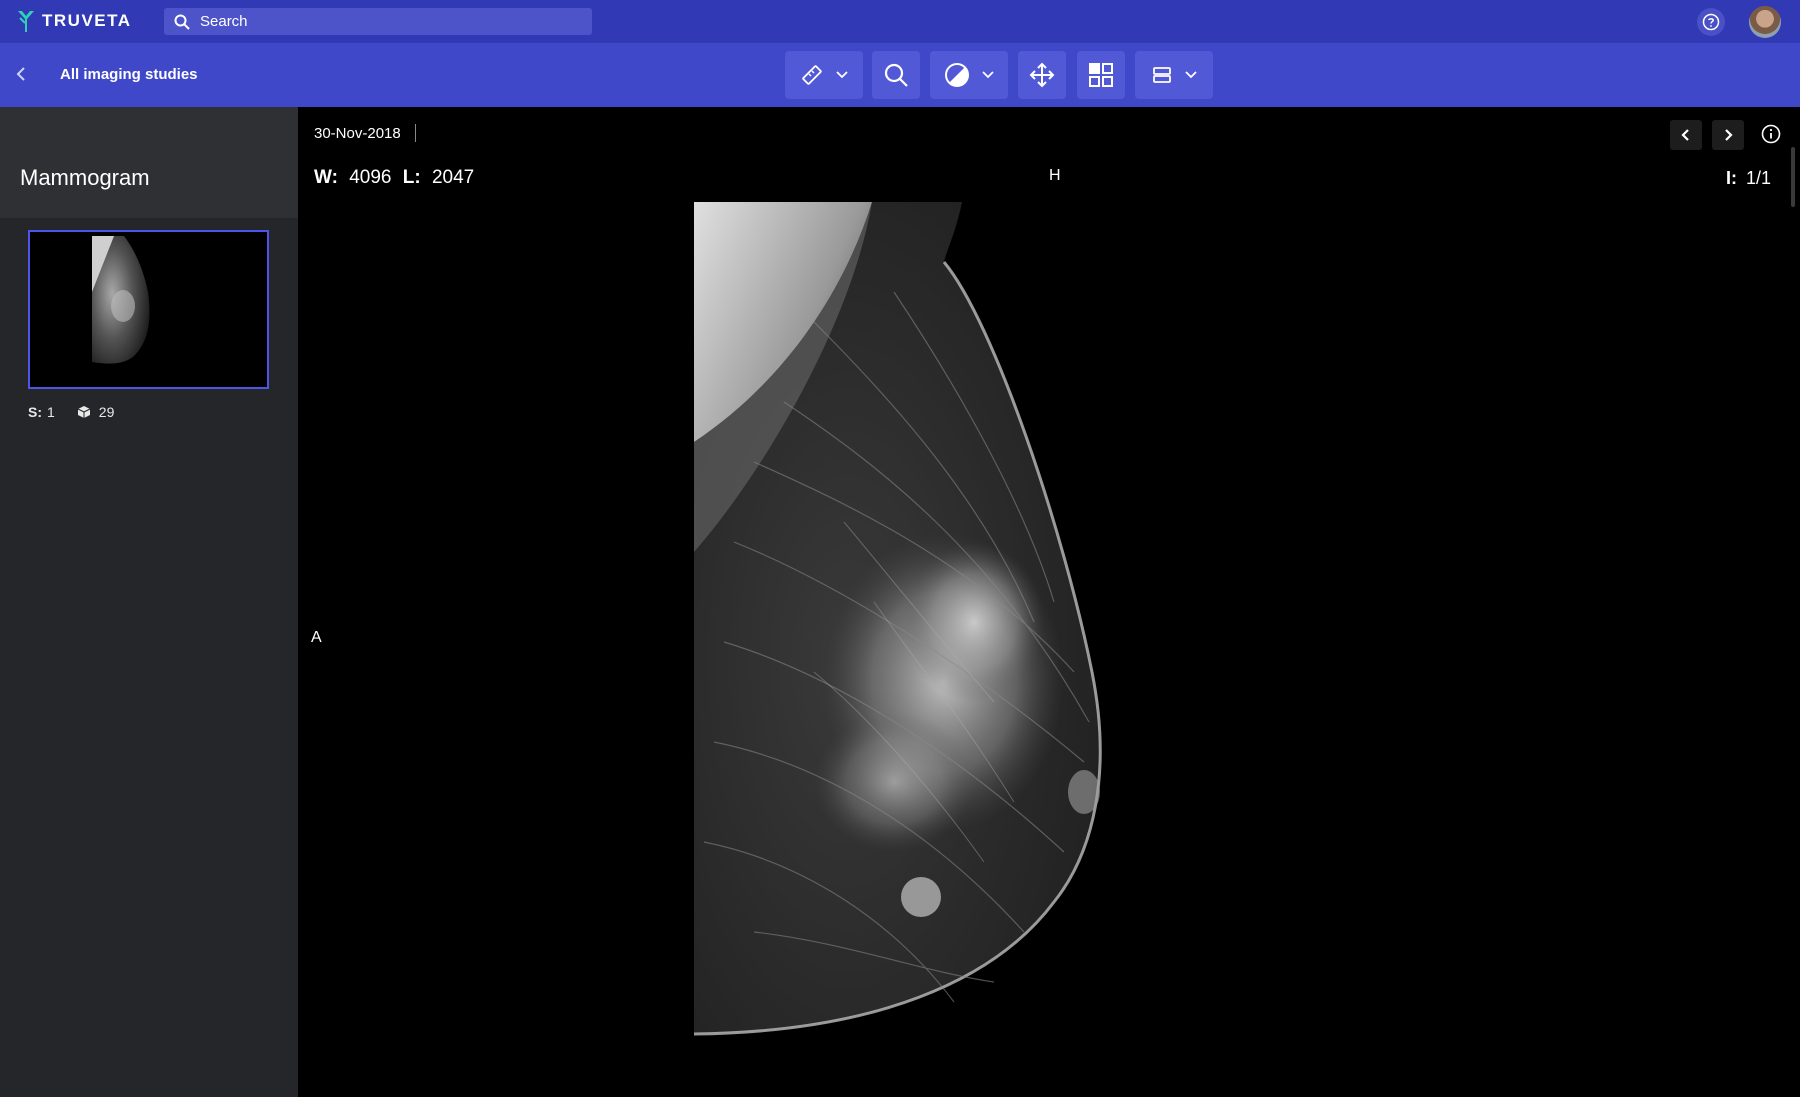 This screenshot has width=1800, height=1097. What do you see at coordinates (1162, 75) in the screenshot?
I see `layers-icon` at bounding box center [1162, 75].